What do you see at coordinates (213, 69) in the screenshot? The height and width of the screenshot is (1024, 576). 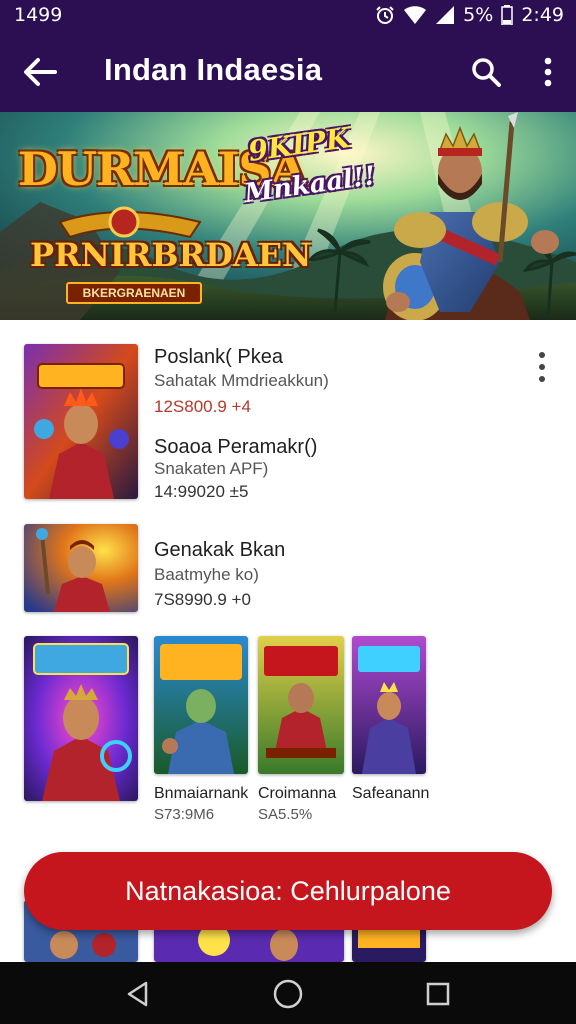 I see `page-title: Indan Indaesia` at bounding box center [213, 69].